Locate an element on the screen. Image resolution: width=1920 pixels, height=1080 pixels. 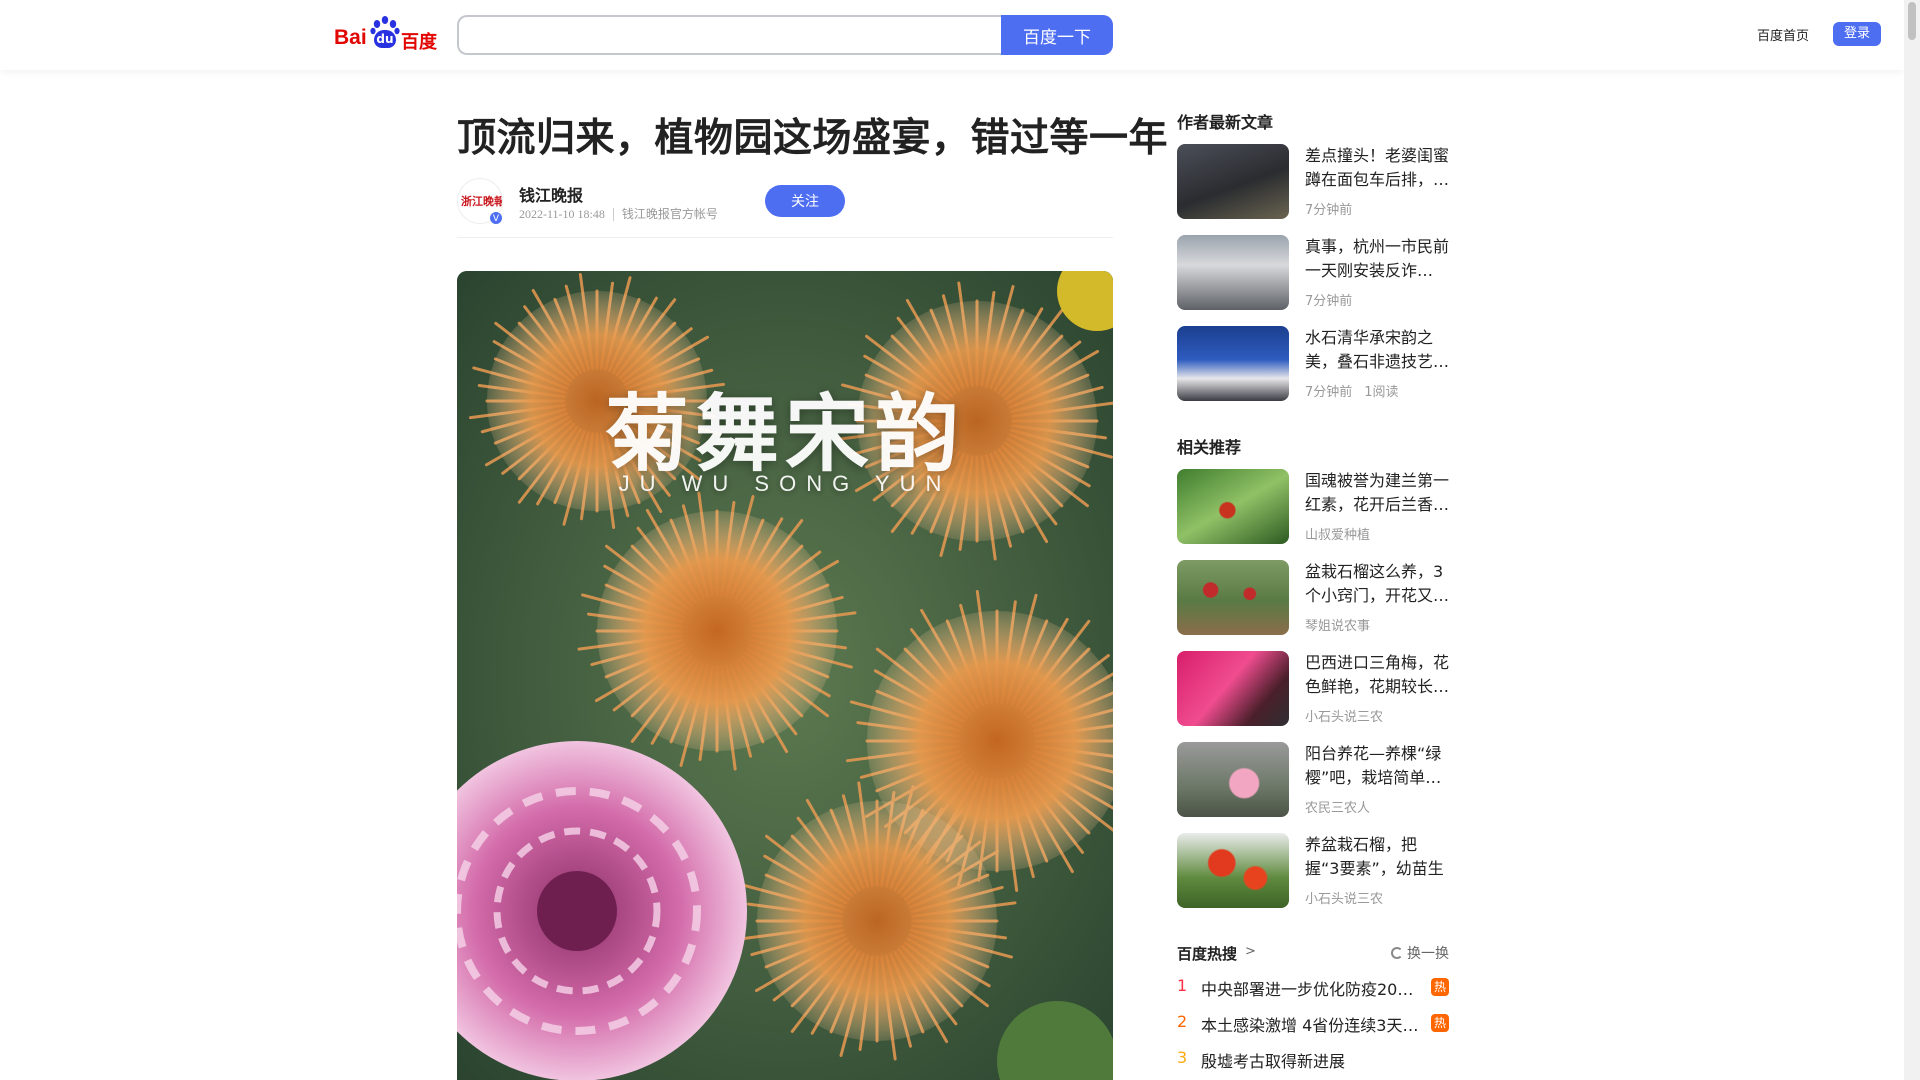
search-box: 百度一下 is located at coordinates (785, 35).